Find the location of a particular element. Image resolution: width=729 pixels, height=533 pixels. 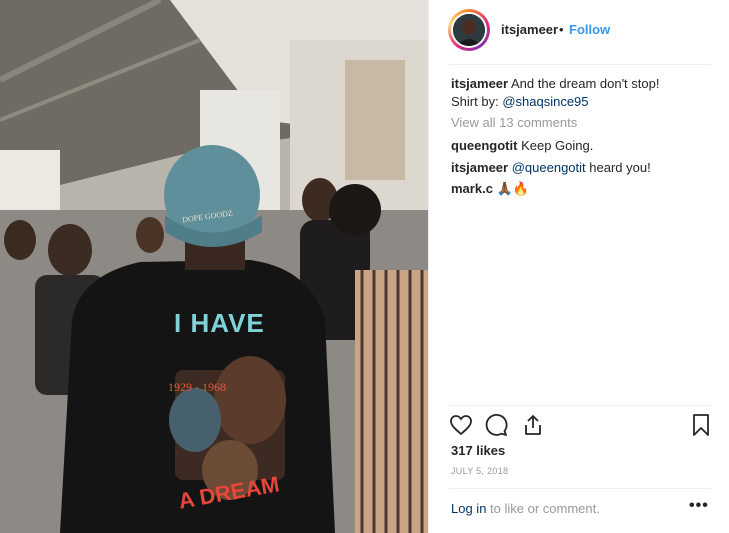

view-all-comments-link: View all 13 comments is located at coordinates (514, 123).